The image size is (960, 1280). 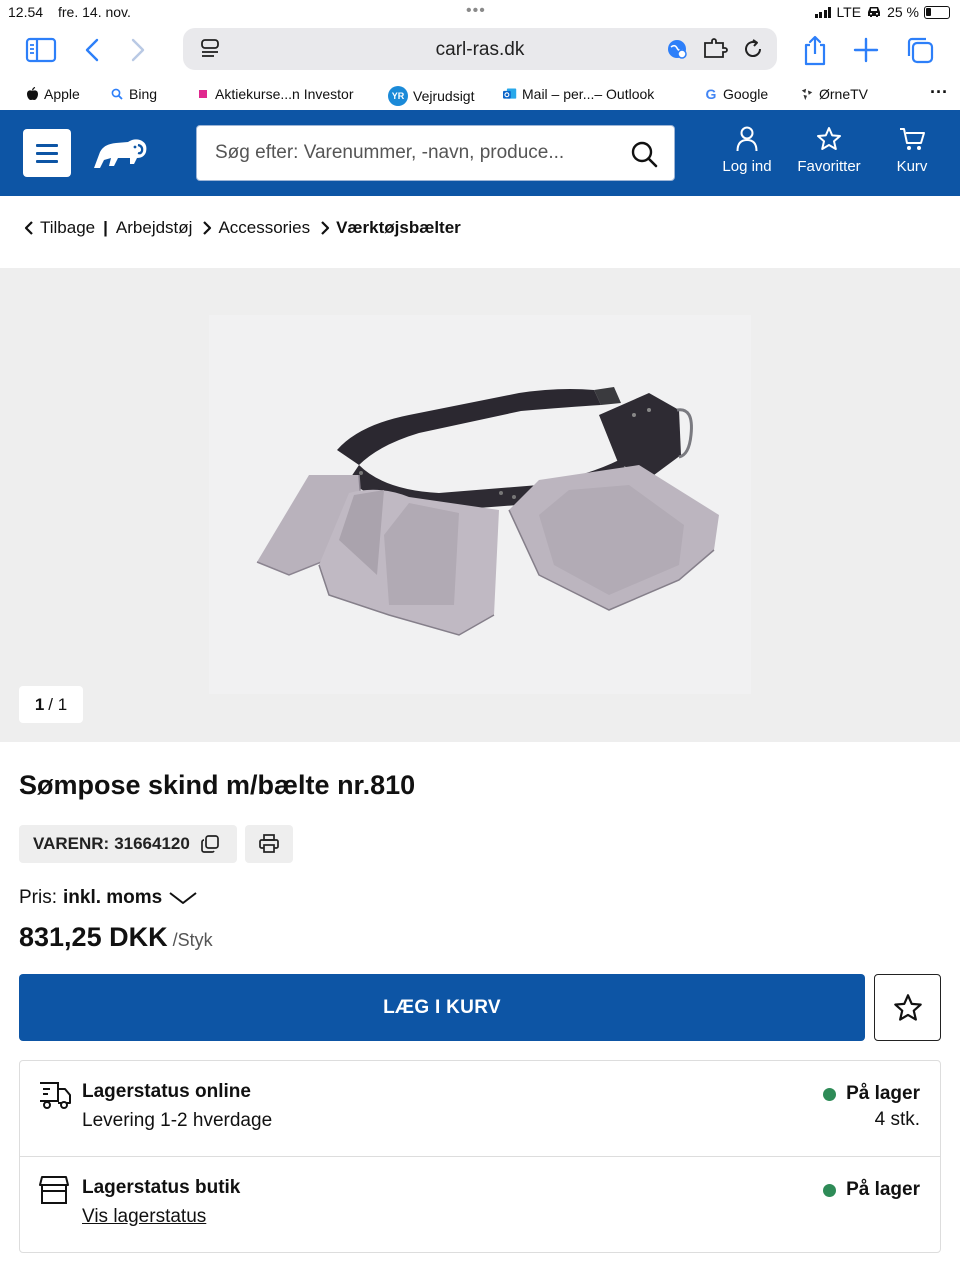 I want to click on bookmark-label: Aktiekurse...n Investor, so click(x=284, y=94).